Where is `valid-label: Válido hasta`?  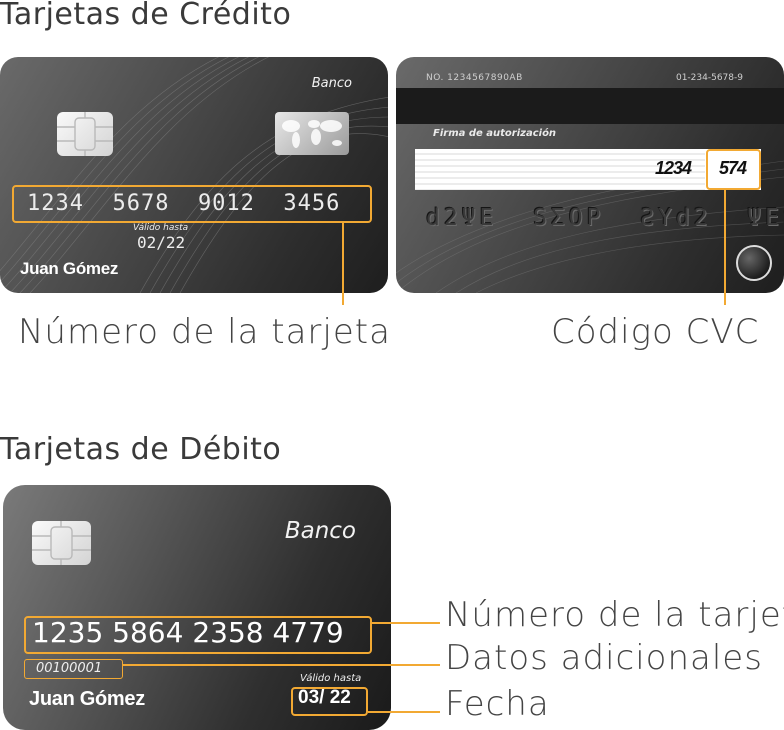
valid-label: Válido hasta is located at coordinates (161, 228).